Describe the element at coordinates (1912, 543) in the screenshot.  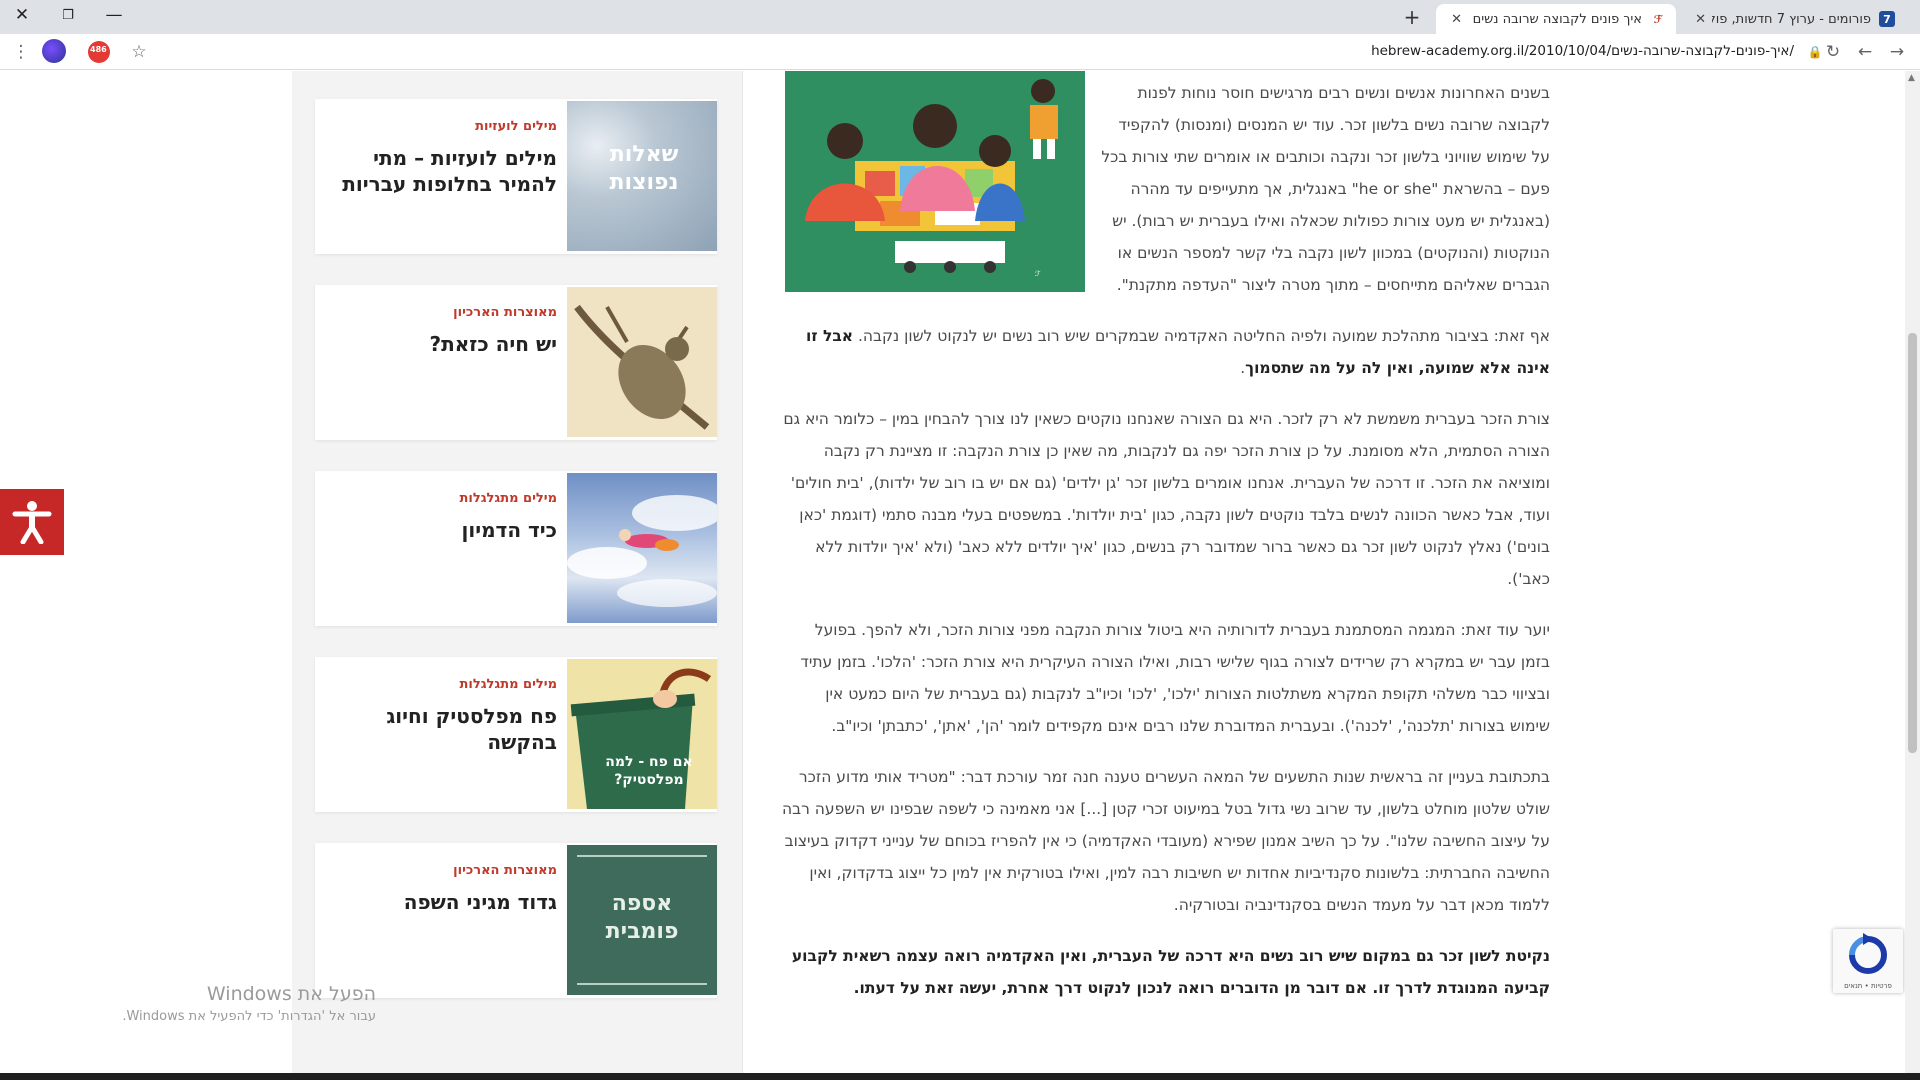
I see `scrollbar-thumb` at that location.